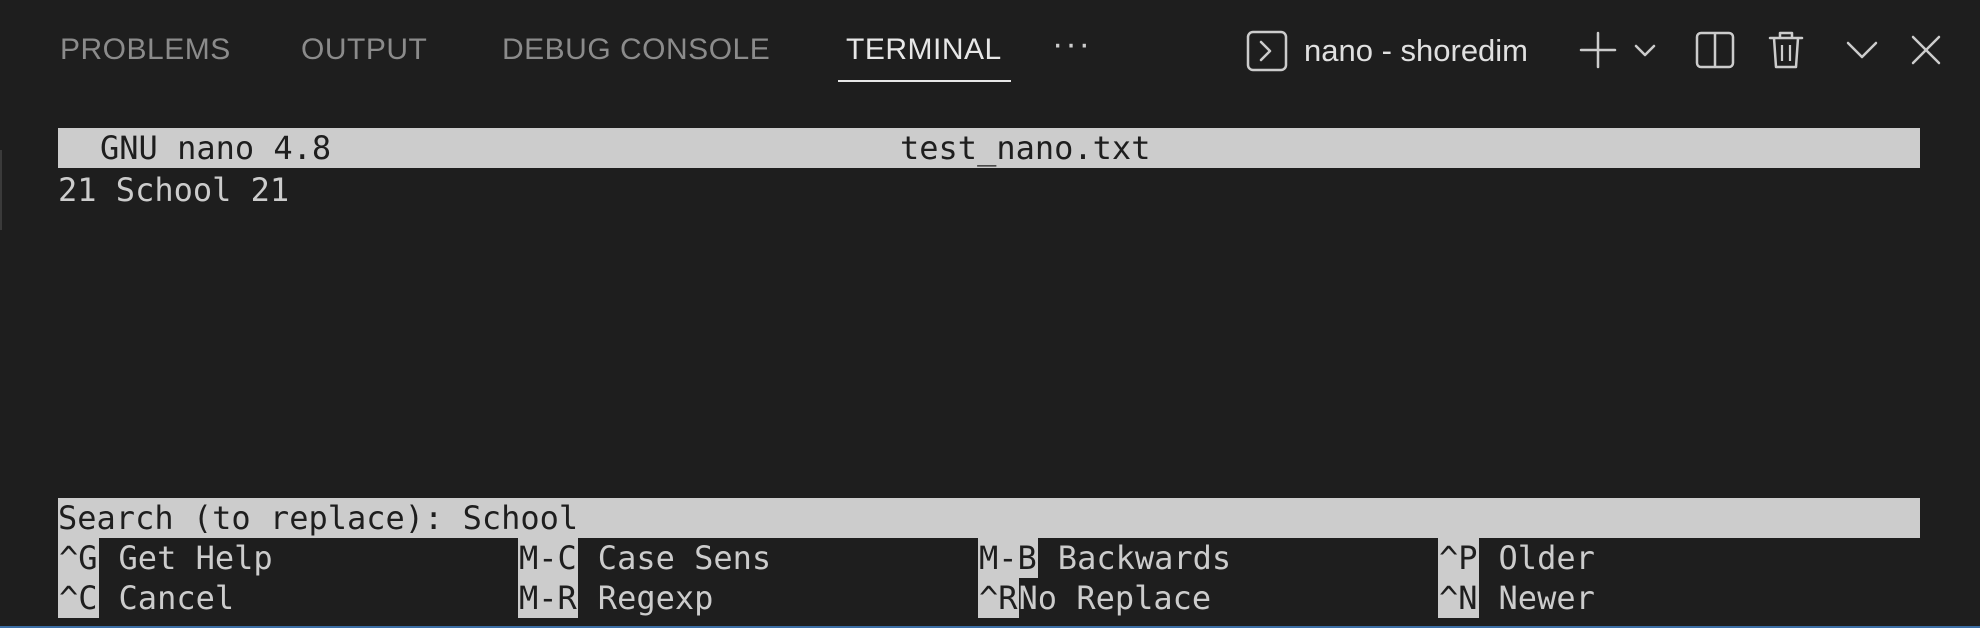  I want to click on shortcut-no-replace: ^R No Replace, so click(1094, 598).